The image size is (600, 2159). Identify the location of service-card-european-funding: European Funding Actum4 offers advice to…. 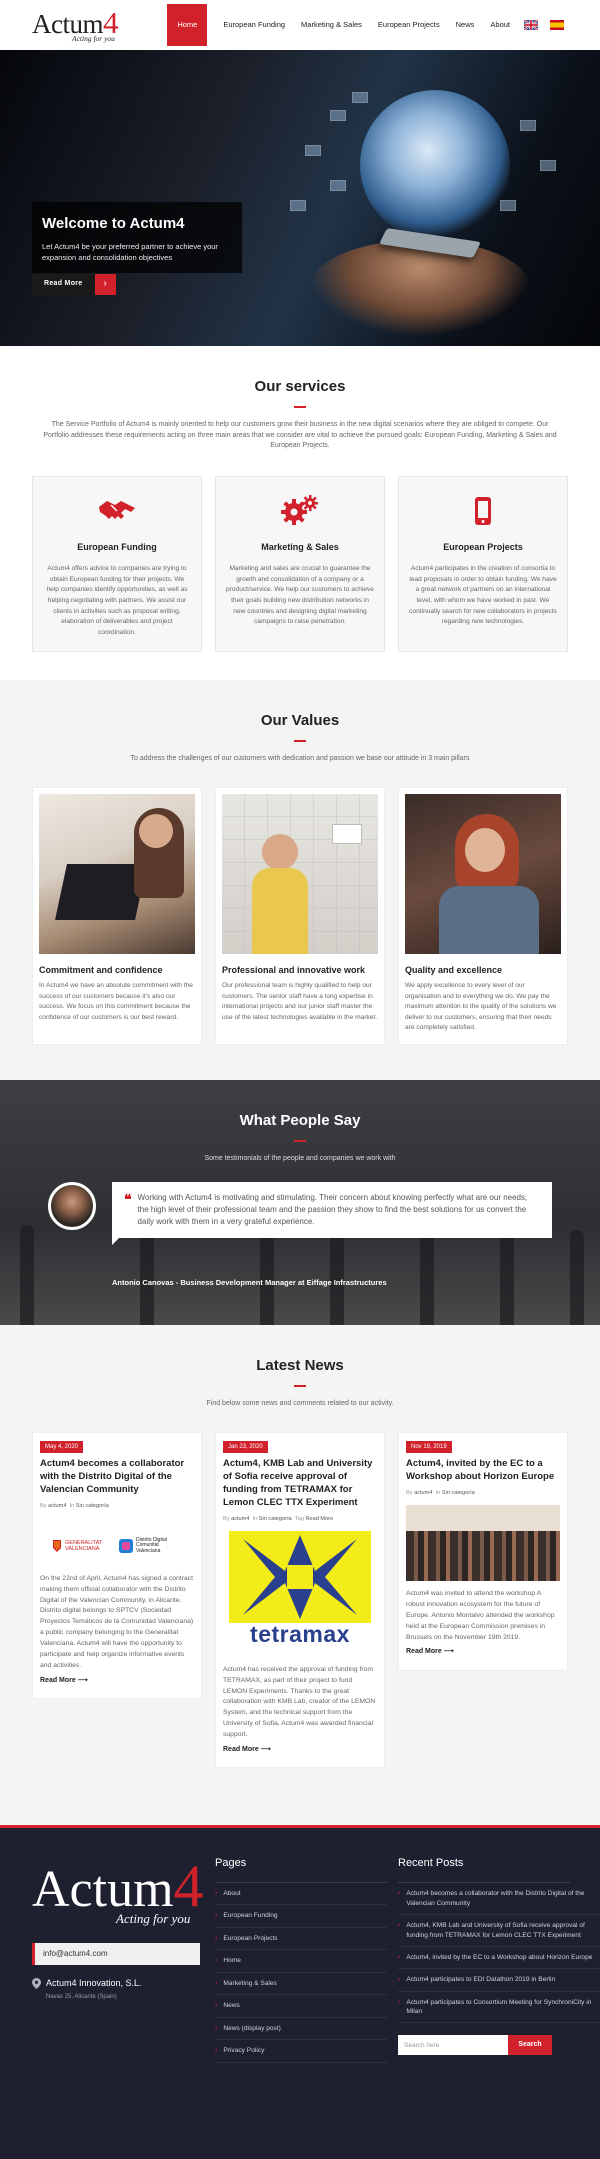
(117, 564).